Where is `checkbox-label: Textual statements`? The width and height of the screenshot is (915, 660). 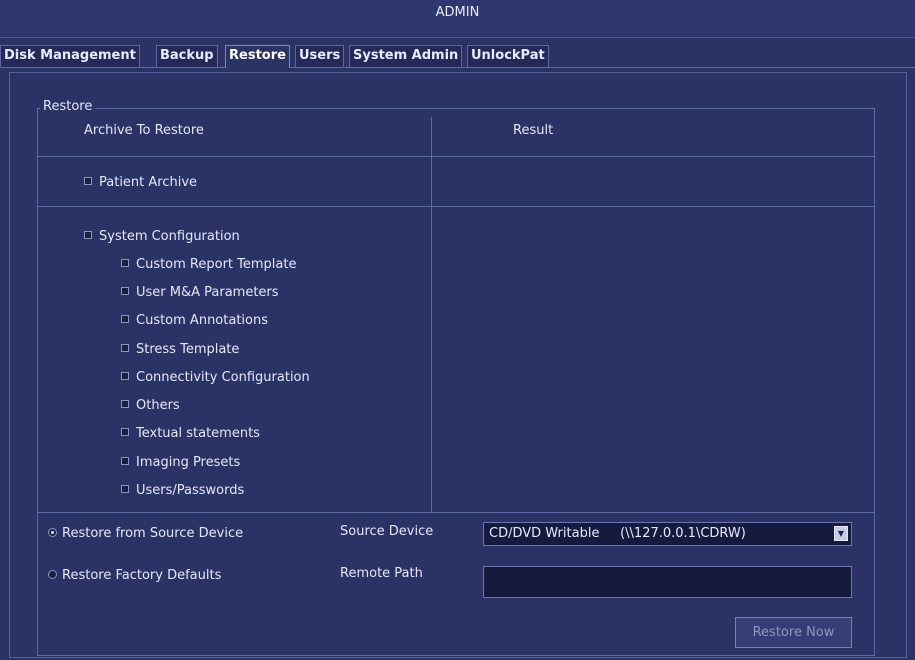
checkbox-label: Textual statements is located at coordinates (198, 433).